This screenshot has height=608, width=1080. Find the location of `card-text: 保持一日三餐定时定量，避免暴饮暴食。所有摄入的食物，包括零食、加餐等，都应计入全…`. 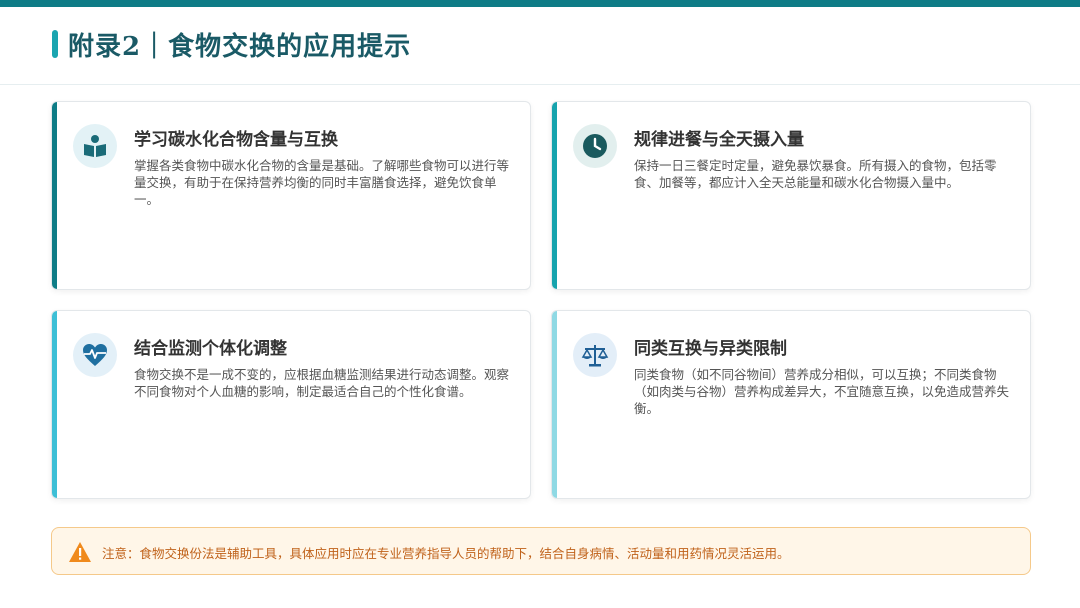

card-text: 保持一日三餐定时定量，避免暴饮暴食。所有摄入的食物，包括零食、加餐等，都应计入全… is located at coordinates (815, 174).